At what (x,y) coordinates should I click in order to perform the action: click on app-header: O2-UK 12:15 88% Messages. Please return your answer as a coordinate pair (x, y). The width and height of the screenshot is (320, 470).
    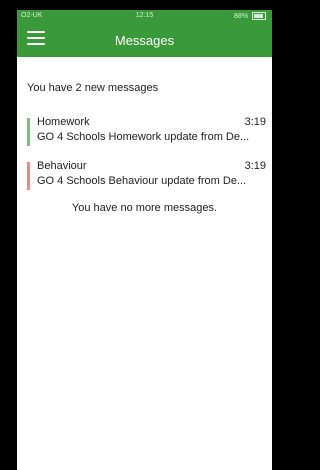
    Looking at the image, I should click on (144, 33).